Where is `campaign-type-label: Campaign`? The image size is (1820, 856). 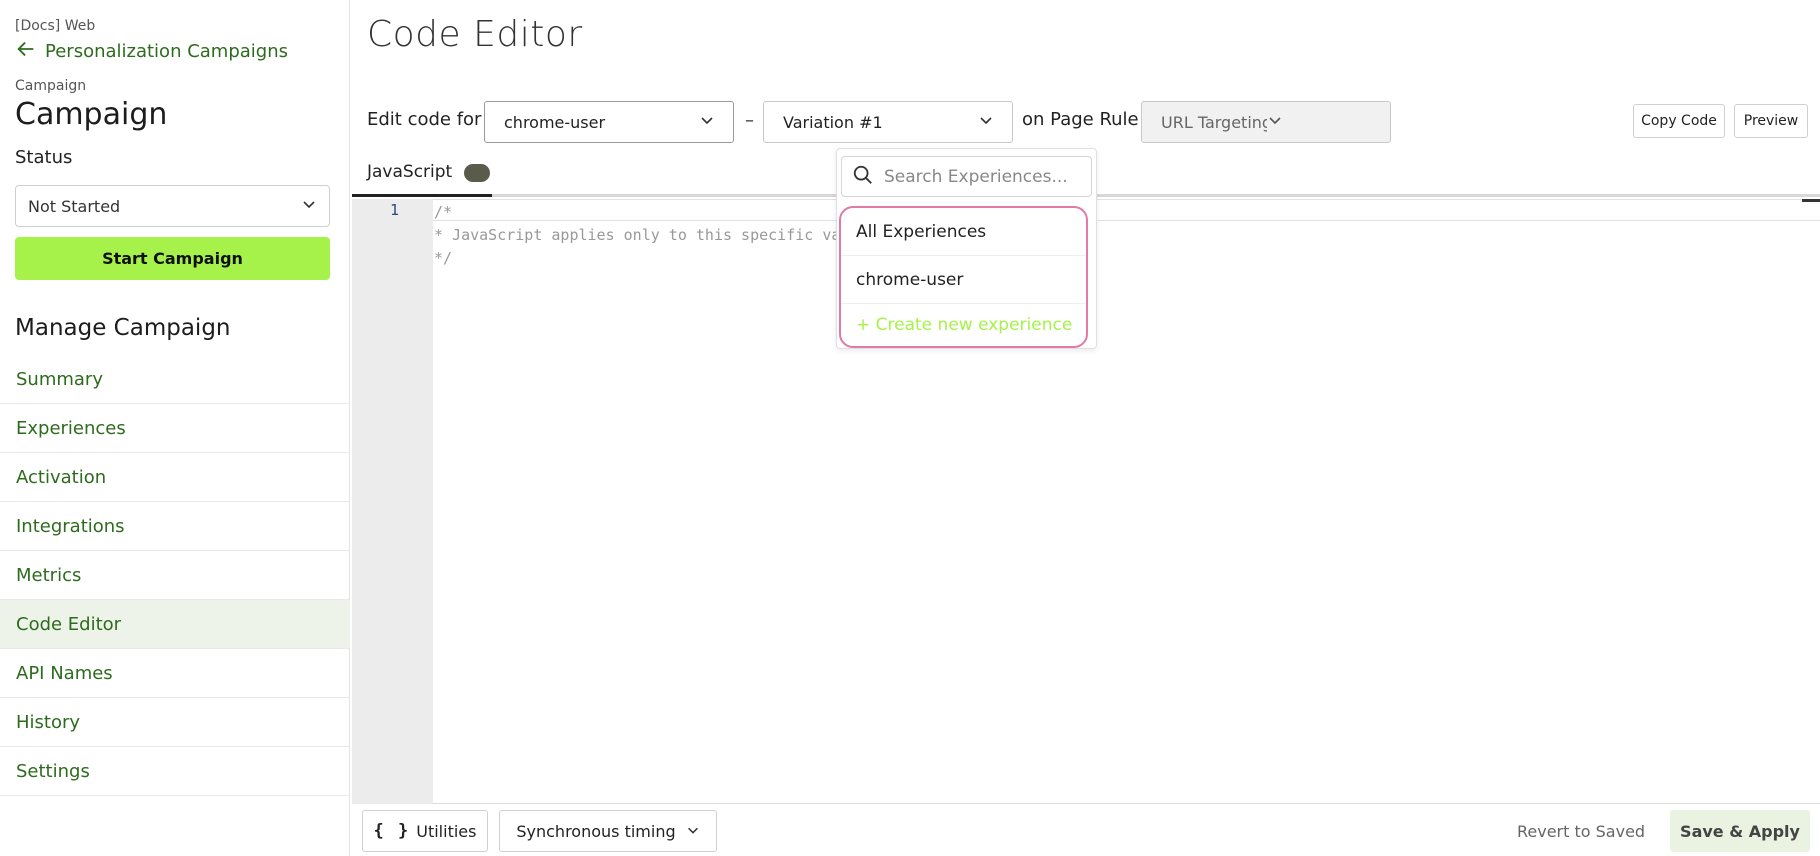 campaign-type-label: Campaign is located at coordinates (51, 86).